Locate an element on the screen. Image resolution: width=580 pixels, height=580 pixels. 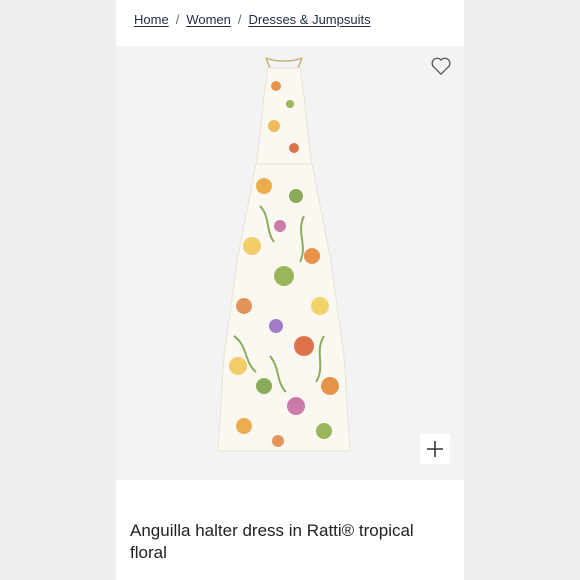
plus-icon is located at coordinates (435, 449).